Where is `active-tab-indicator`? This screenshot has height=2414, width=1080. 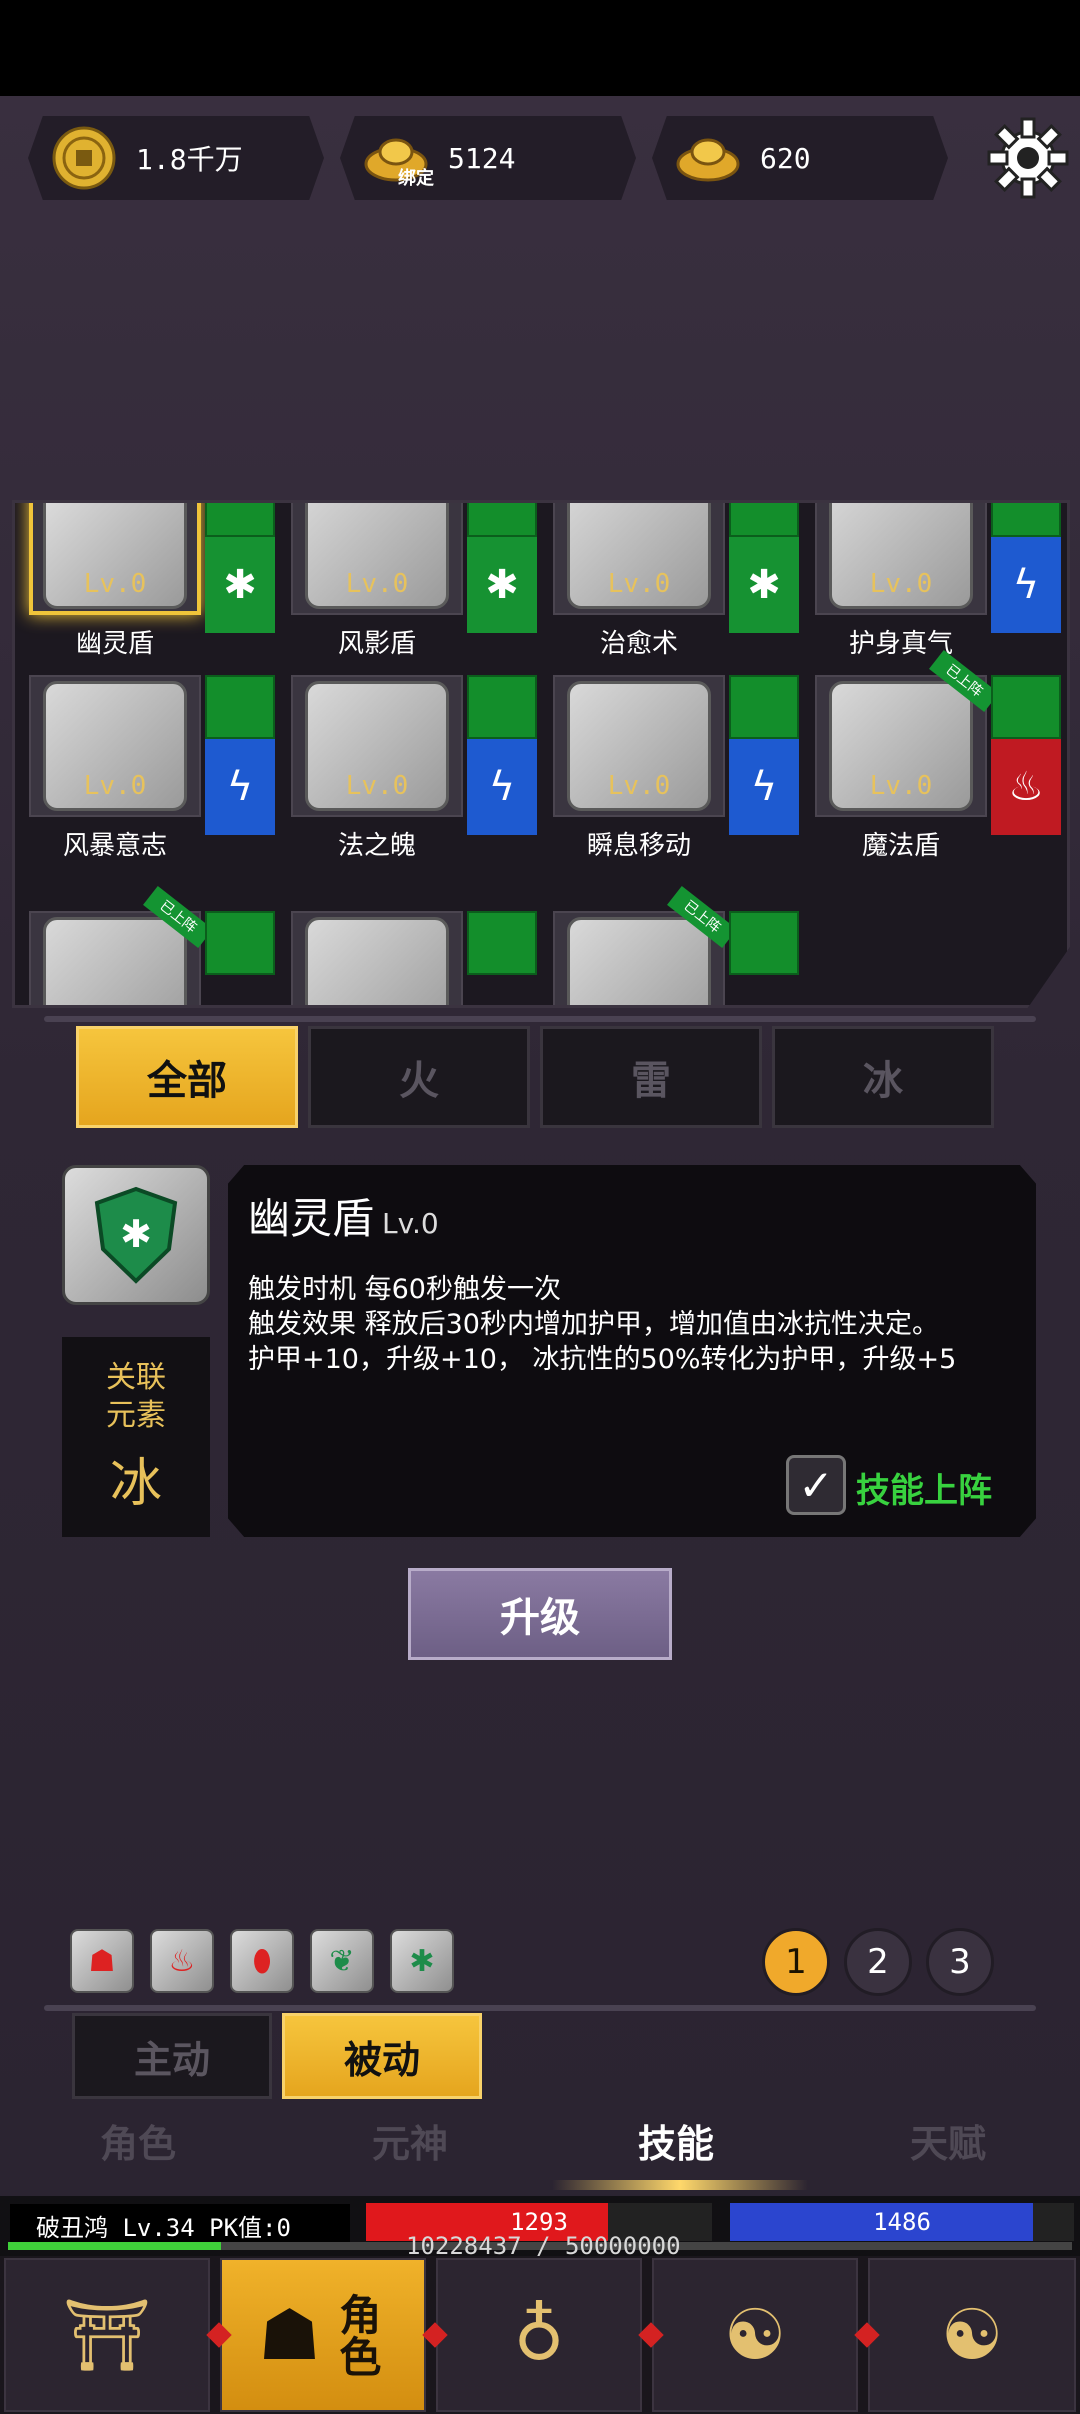 active-tab-indicator is located at coordinates (680, 2185).